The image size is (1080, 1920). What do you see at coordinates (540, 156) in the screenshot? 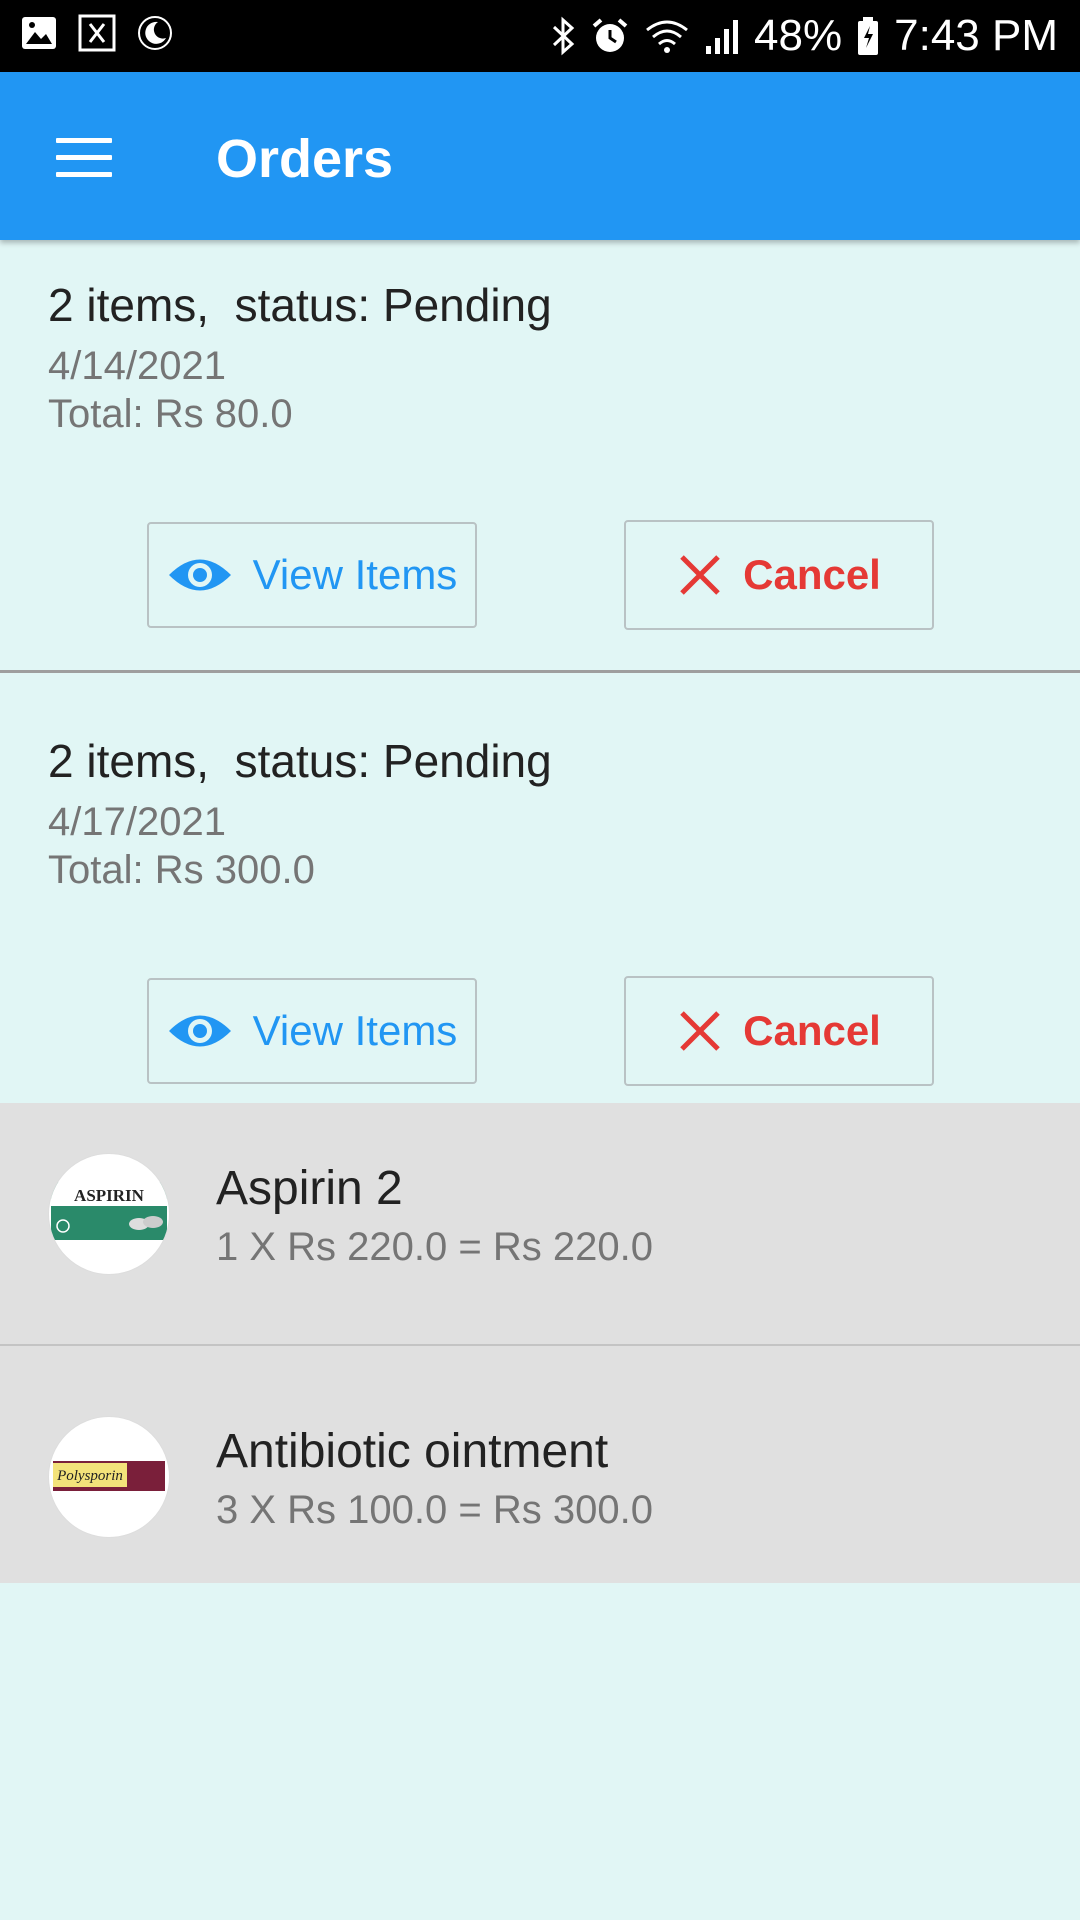
I see `app-bar: Orders` at bounding box center [540, 156].